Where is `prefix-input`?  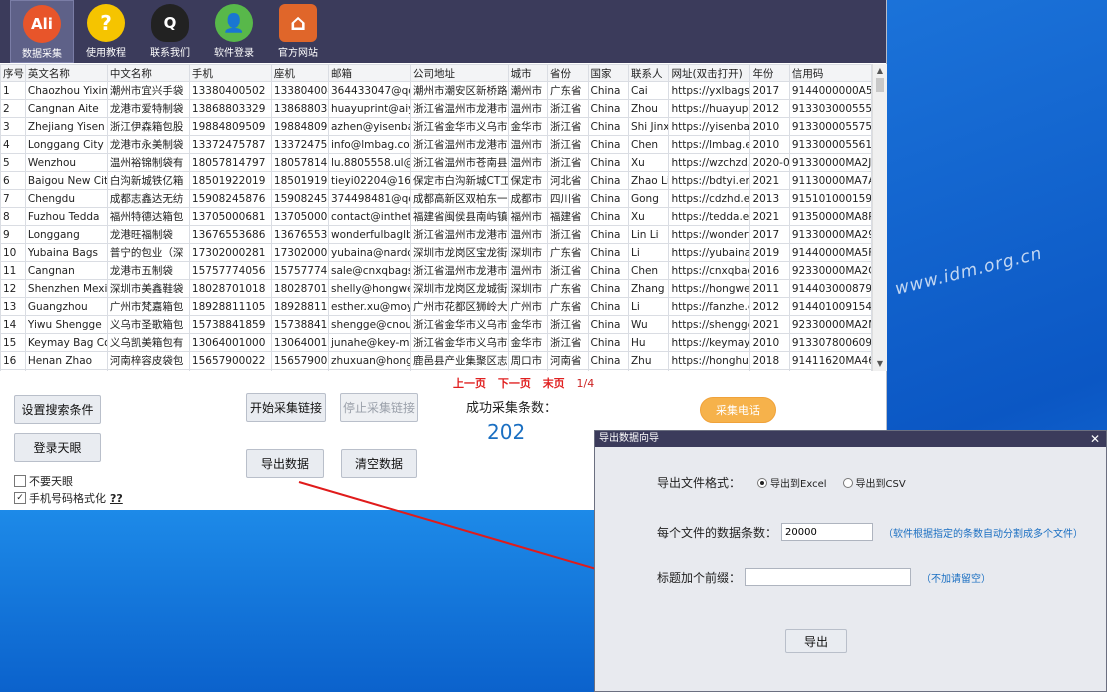
prefix-input is located at coordinates (828, 577).